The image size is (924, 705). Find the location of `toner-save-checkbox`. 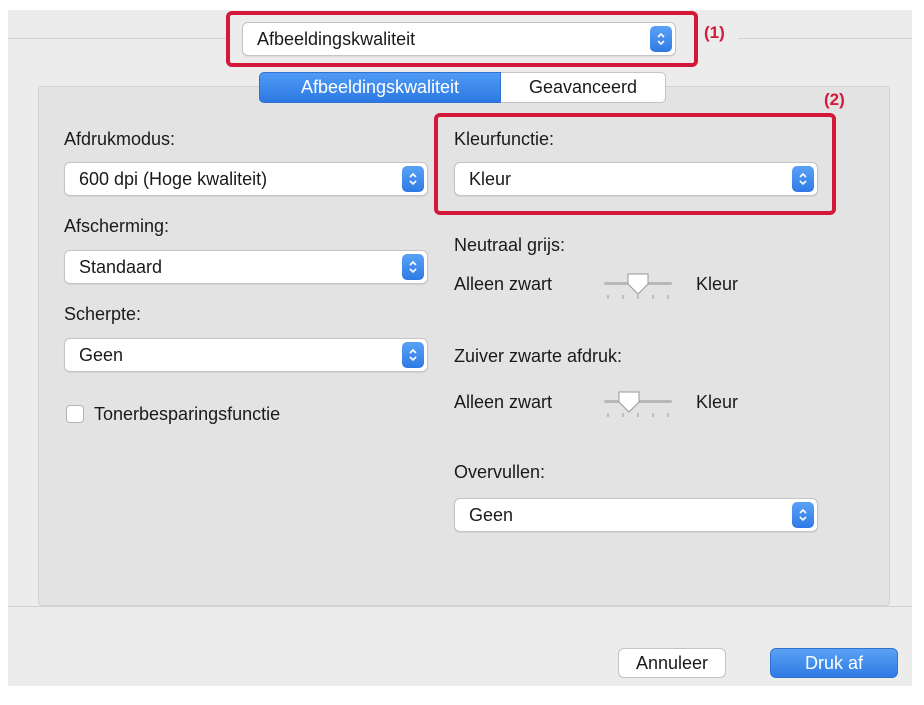

toner-save-checkbox is located at coordinates (75, 414).